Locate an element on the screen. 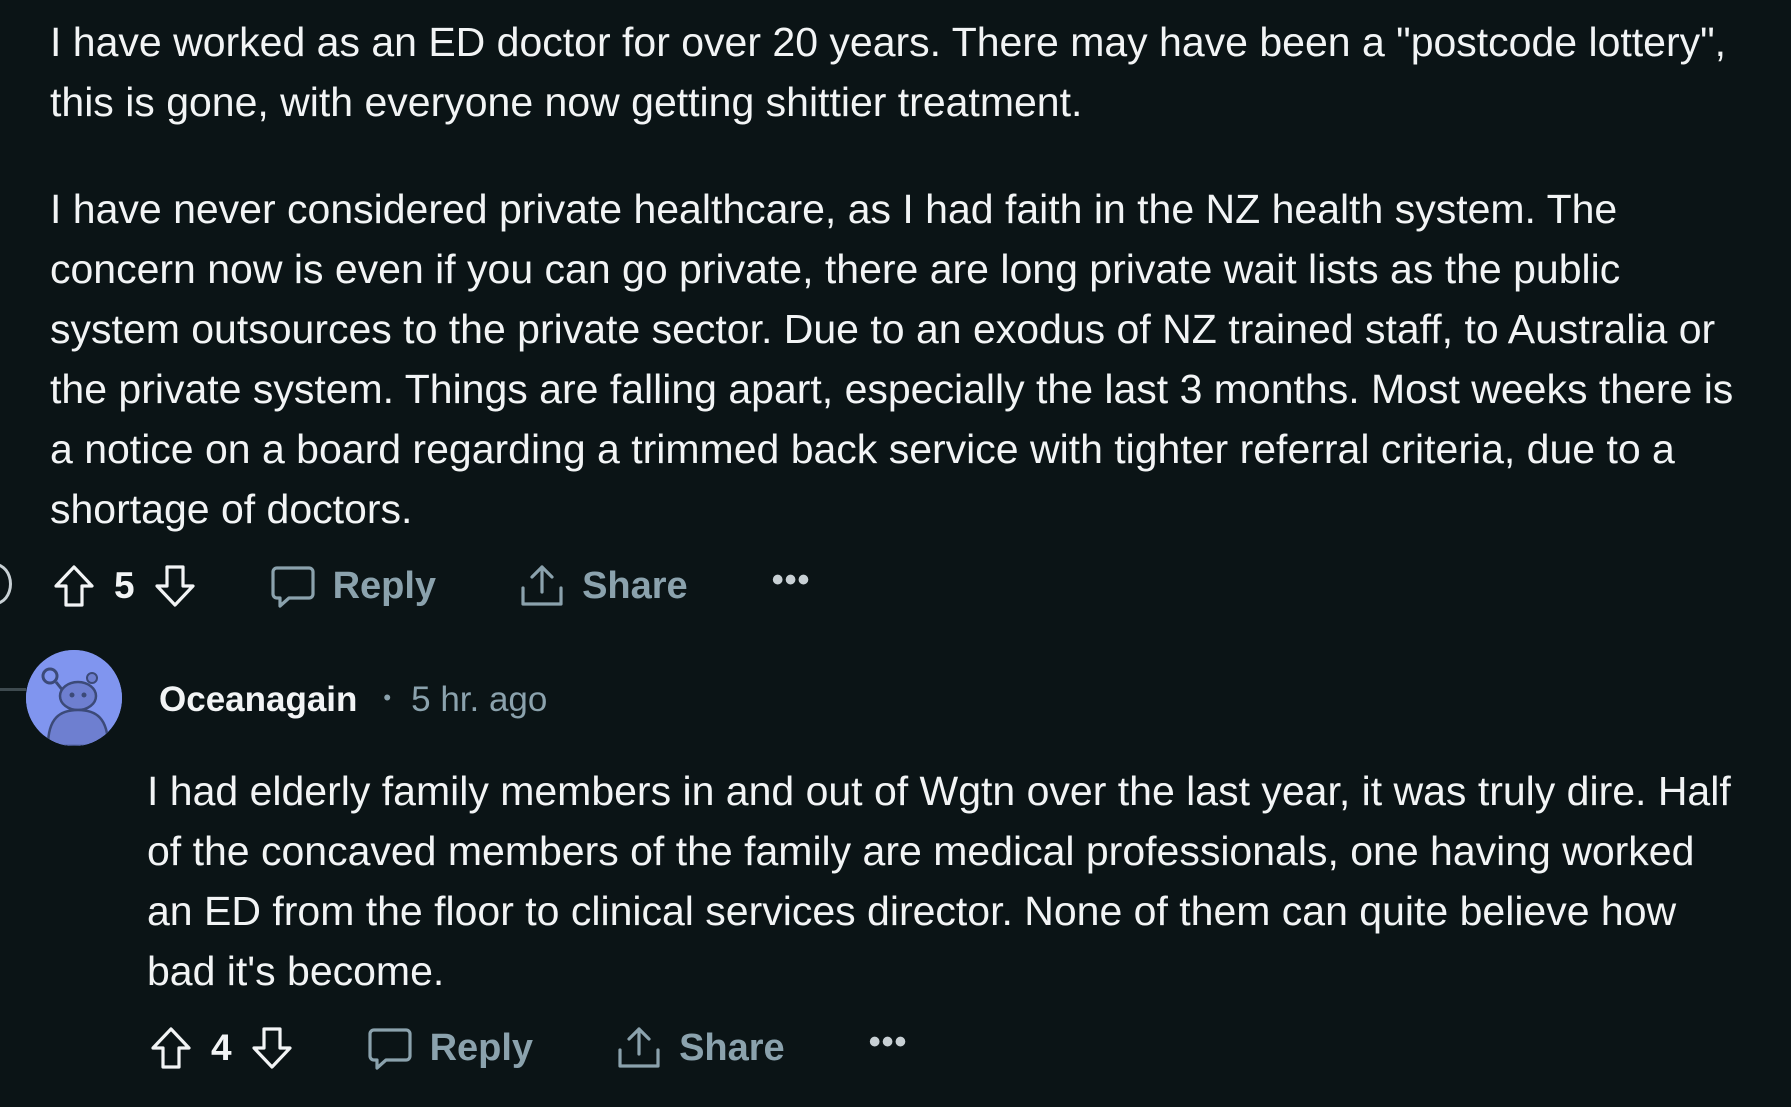 The width and height of the screenshot is (1791, 1107). comment-1-score: 5 is located at coordinates (124, 585).